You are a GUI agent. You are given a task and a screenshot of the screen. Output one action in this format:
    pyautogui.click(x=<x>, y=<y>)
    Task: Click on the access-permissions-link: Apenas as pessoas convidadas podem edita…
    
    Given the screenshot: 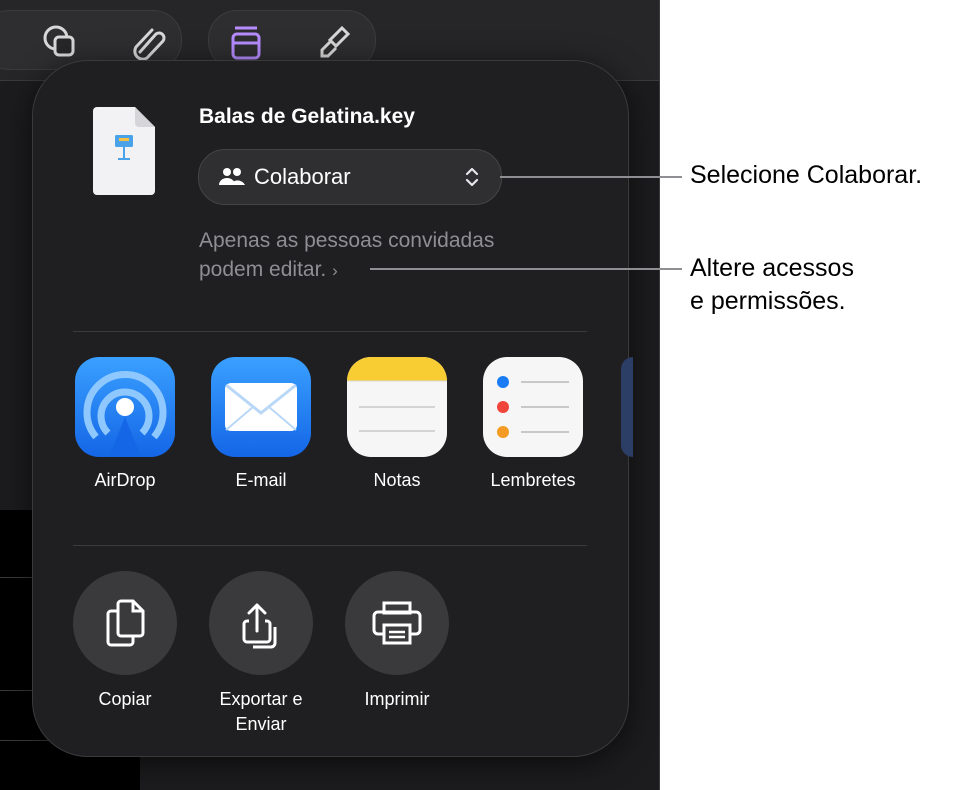 What is the action you would take?
    pyautogui.click(x=379, y=255)
    